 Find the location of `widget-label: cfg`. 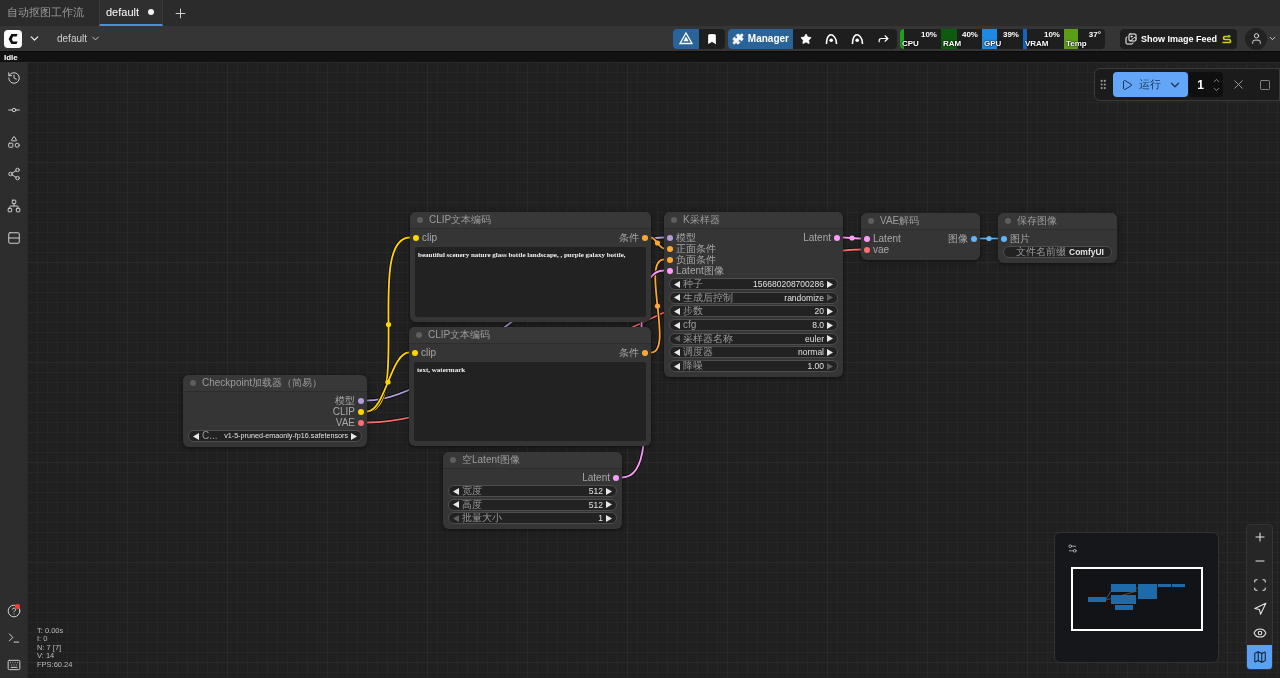

widget-label: cfg is located at coordinates (690, 325).